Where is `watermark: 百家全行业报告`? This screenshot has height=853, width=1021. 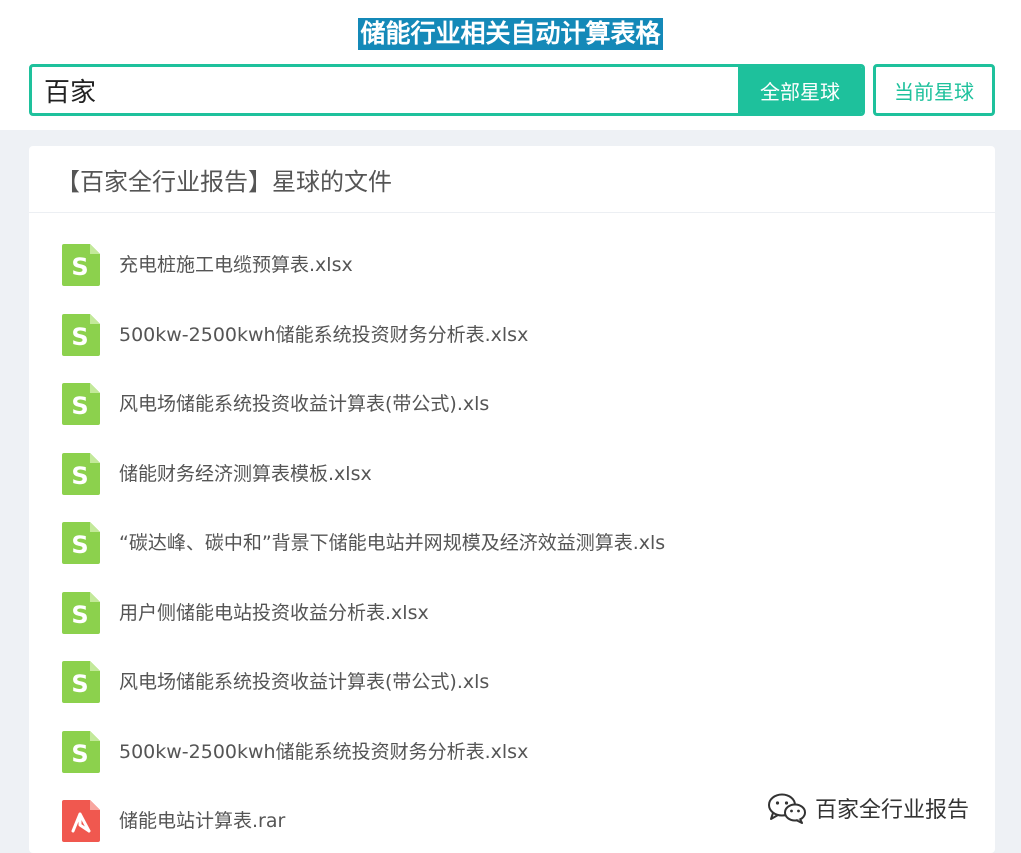
watermark: 百家全行业报告 is located at coordinates (868, 808).